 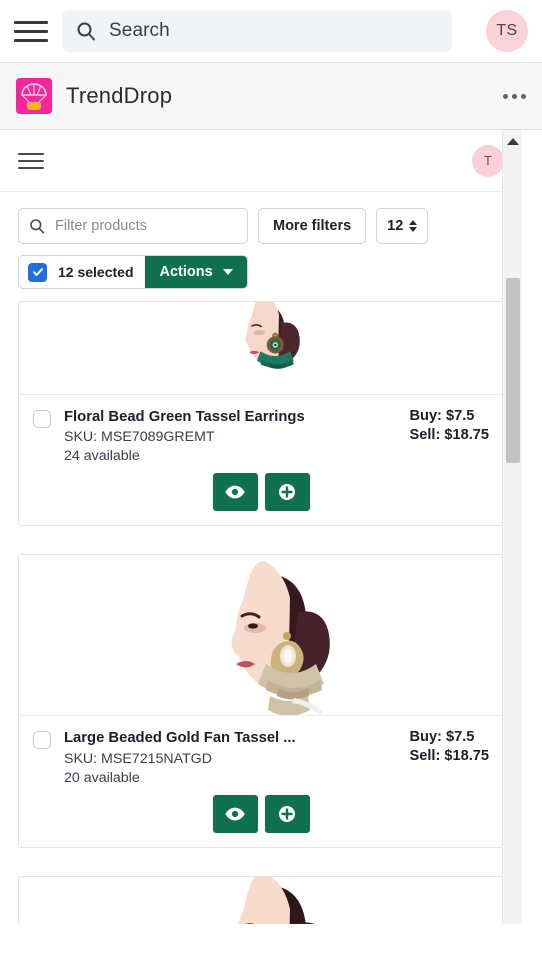 What do you see at coordinates (513, 370) in the screenshot?
I see `scroll-thumb` at bounding box center [513, 370].